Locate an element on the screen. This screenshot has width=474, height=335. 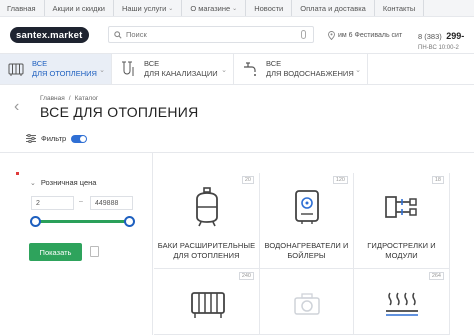
product-card-expansion-tanks: 20 БАКИ РАСШИРИТЕЛЬНЫЕ ДЛЯ ОТОПЛЕНИЯ is located at coordinates (207, 221).